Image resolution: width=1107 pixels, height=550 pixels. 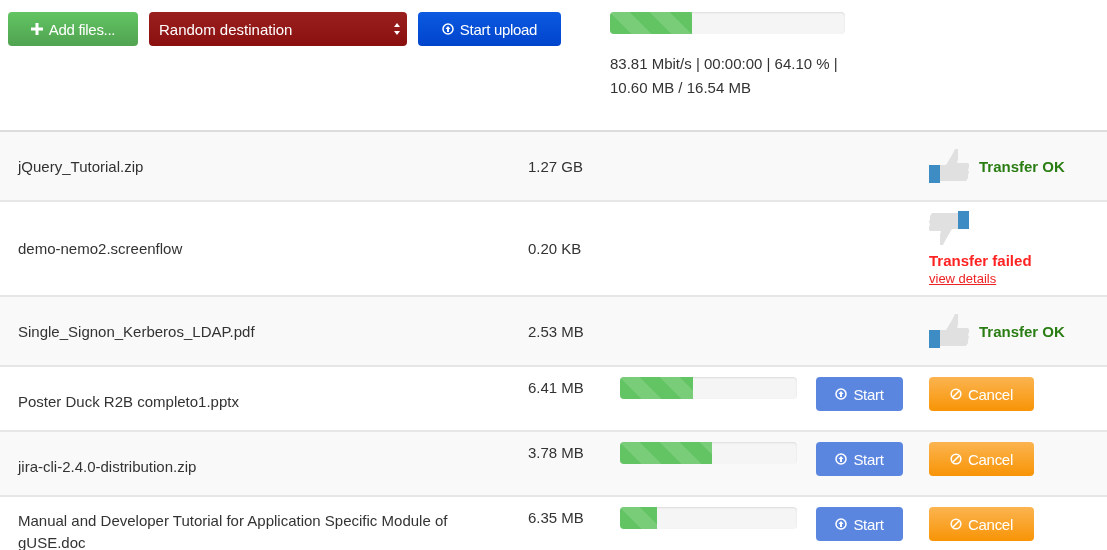 What do you see at coordinates (278, 29) in the screenshot?
I see `destination-select: Random destination` at bounding box center [278, 29].